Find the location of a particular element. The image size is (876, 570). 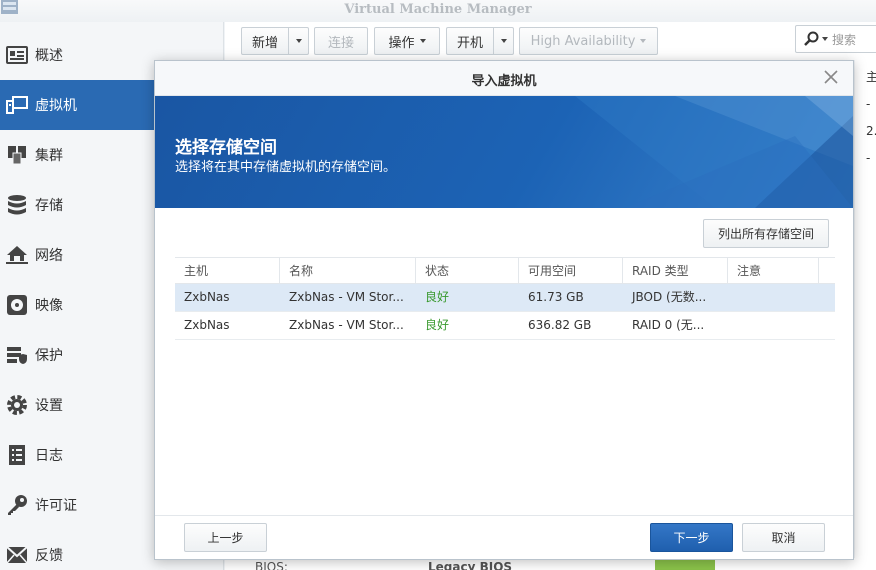

background-cell: 2. is located at coordinates (871, 131).